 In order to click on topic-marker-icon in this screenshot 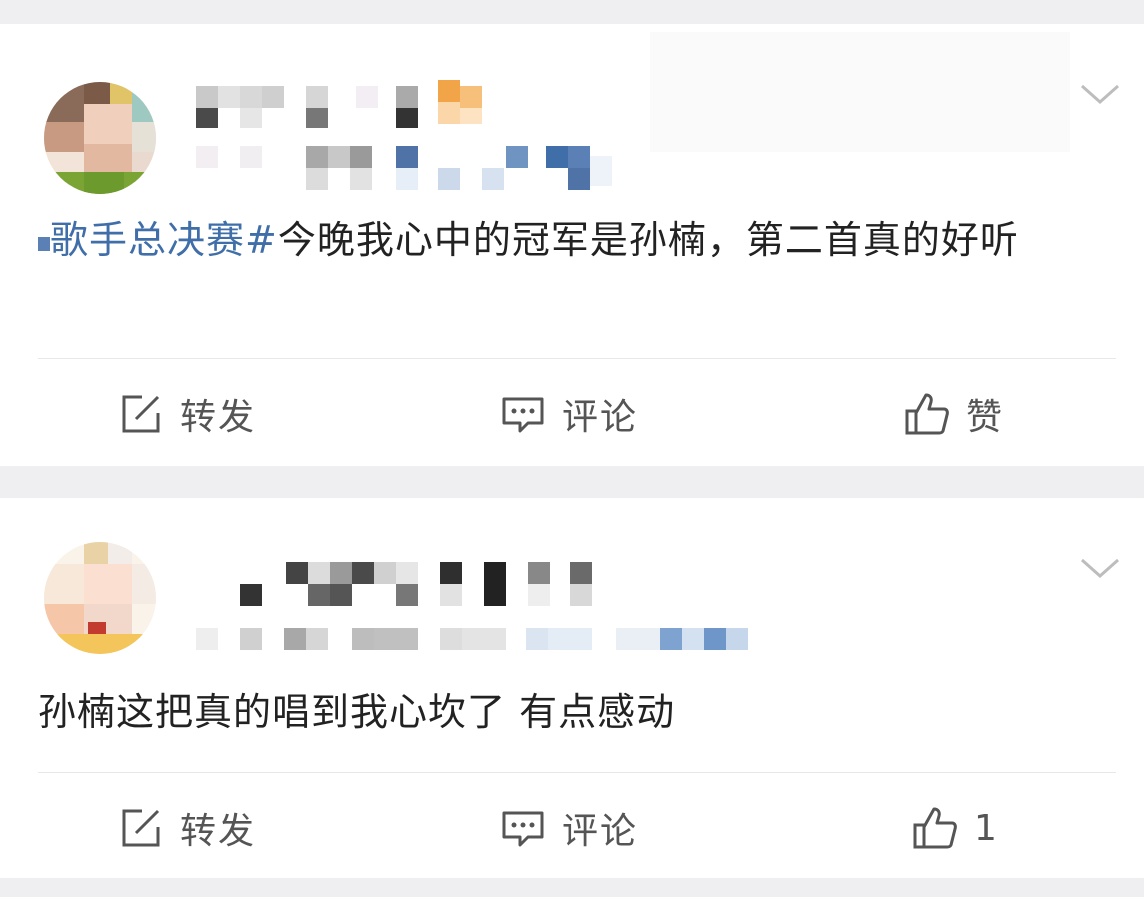, I will do `click(44, 244)`.